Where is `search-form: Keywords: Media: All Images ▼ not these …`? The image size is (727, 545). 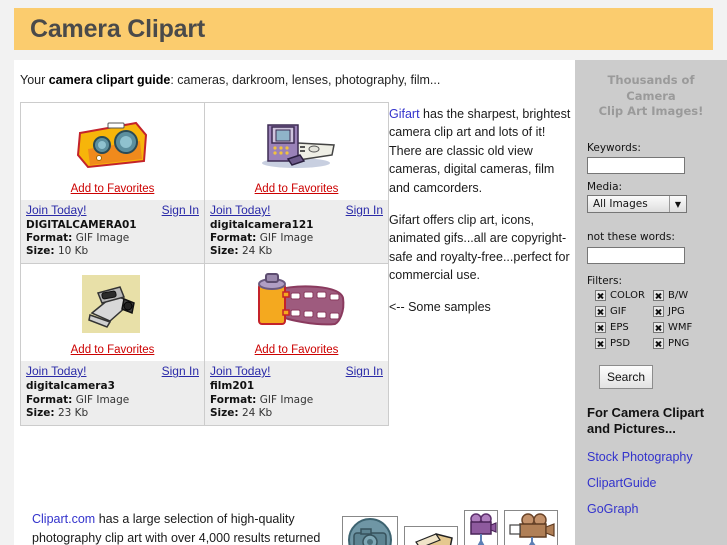 search-form: Keywords: Media: All Images ▼ not these … is located at coordinates (651, 265).